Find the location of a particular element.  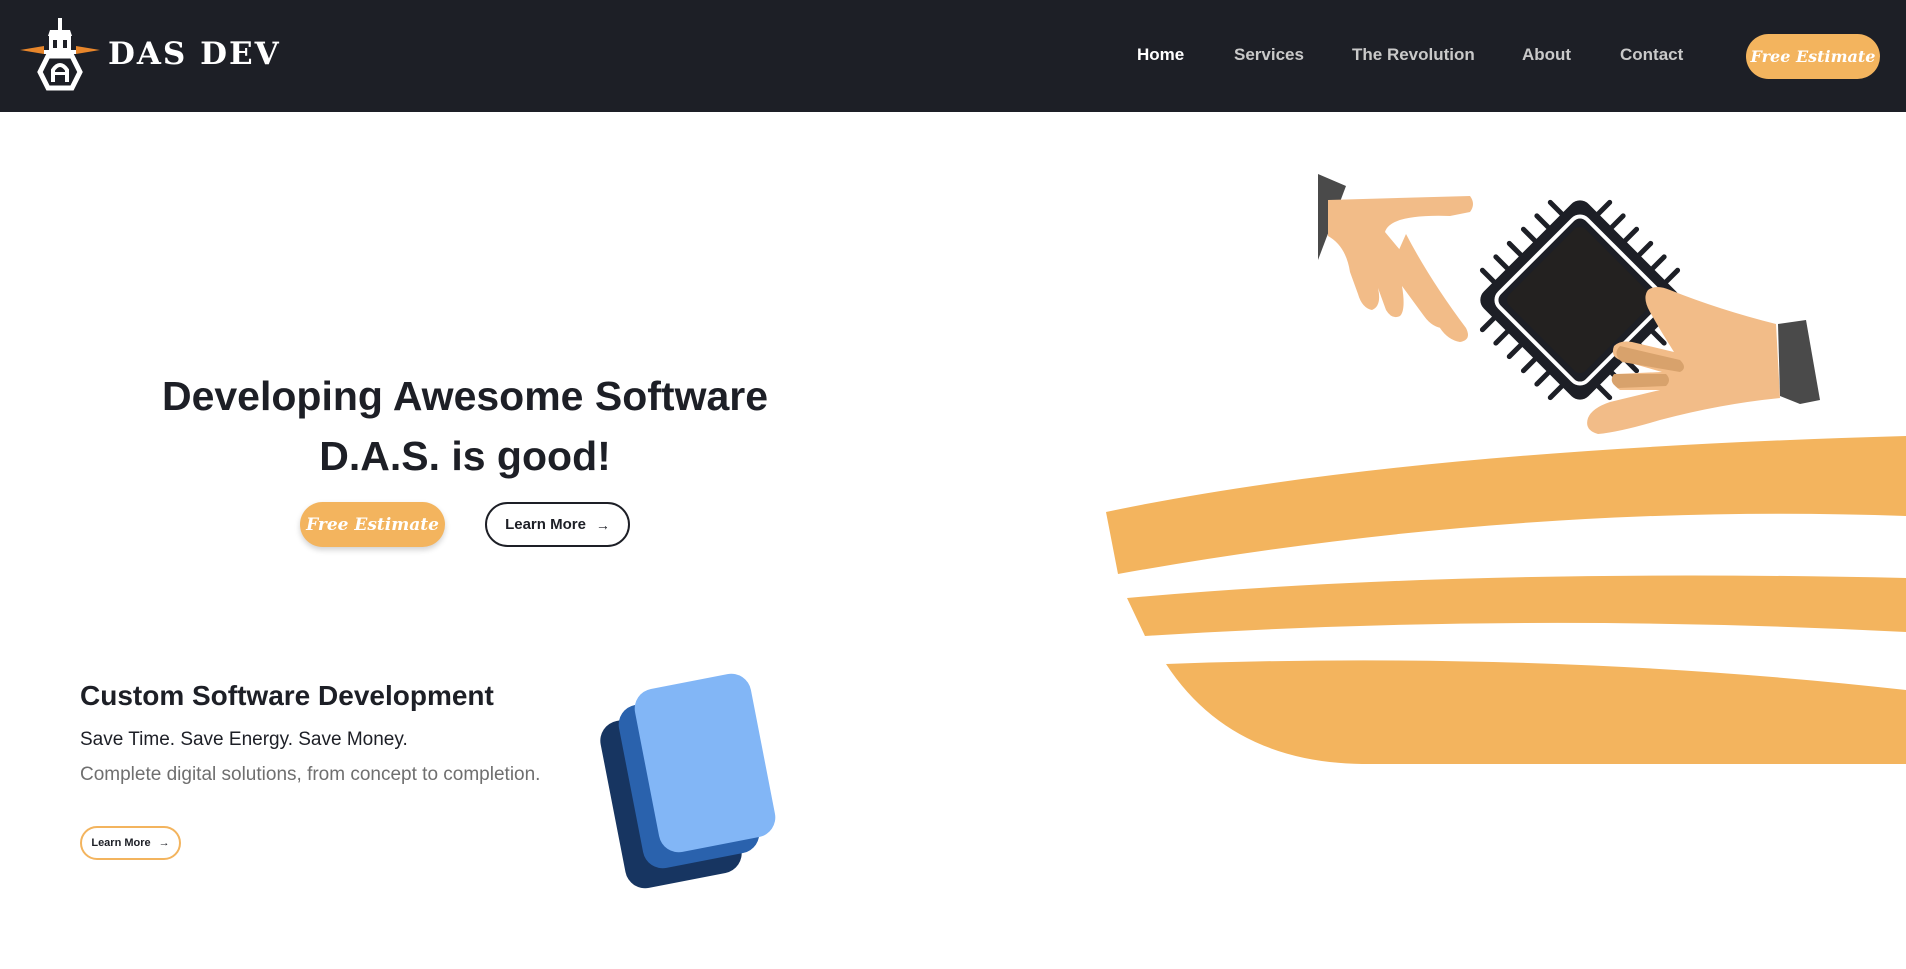

section-title: Custom Software Development is located at coordinates (287, 695).